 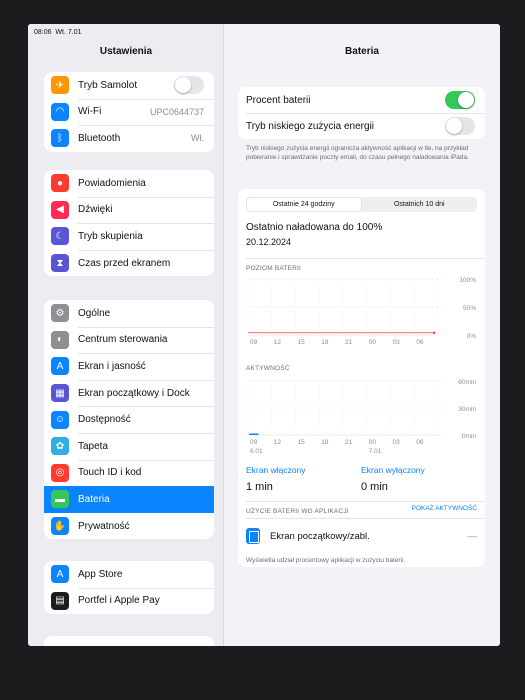 I want to click on battery-level-point, so click(x=434, y=332).